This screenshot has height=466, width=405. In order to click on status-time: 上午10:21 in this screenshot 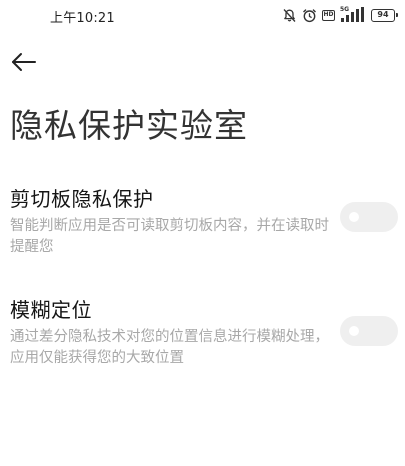, I will do `click(82, 18)`.